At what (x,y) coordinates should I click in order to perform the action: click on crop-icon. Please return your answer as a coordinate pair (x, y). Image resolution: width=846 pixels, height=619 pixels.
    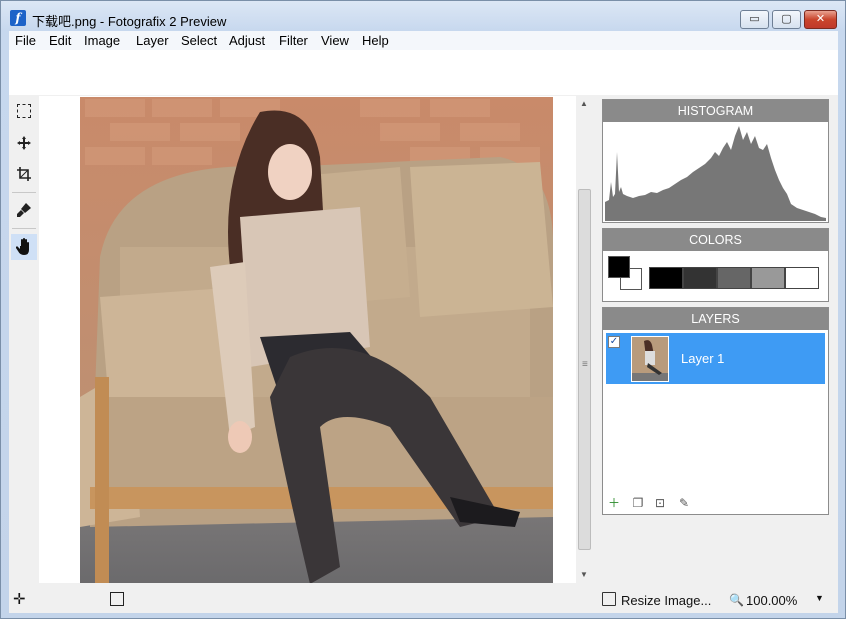
    Looking at the image, I should click on (24, 174).